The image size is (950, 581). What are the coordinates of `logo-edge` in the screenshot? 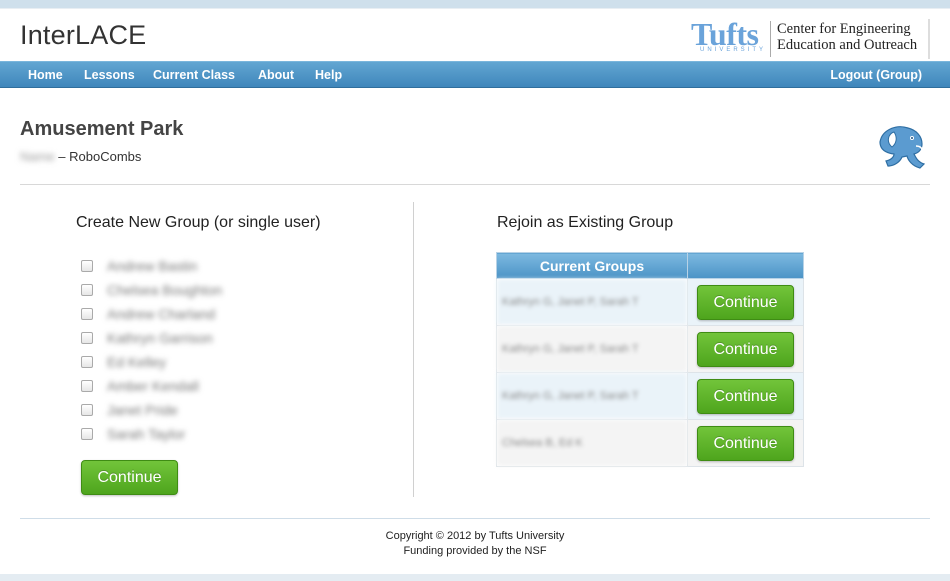 It's located at (929, 39).